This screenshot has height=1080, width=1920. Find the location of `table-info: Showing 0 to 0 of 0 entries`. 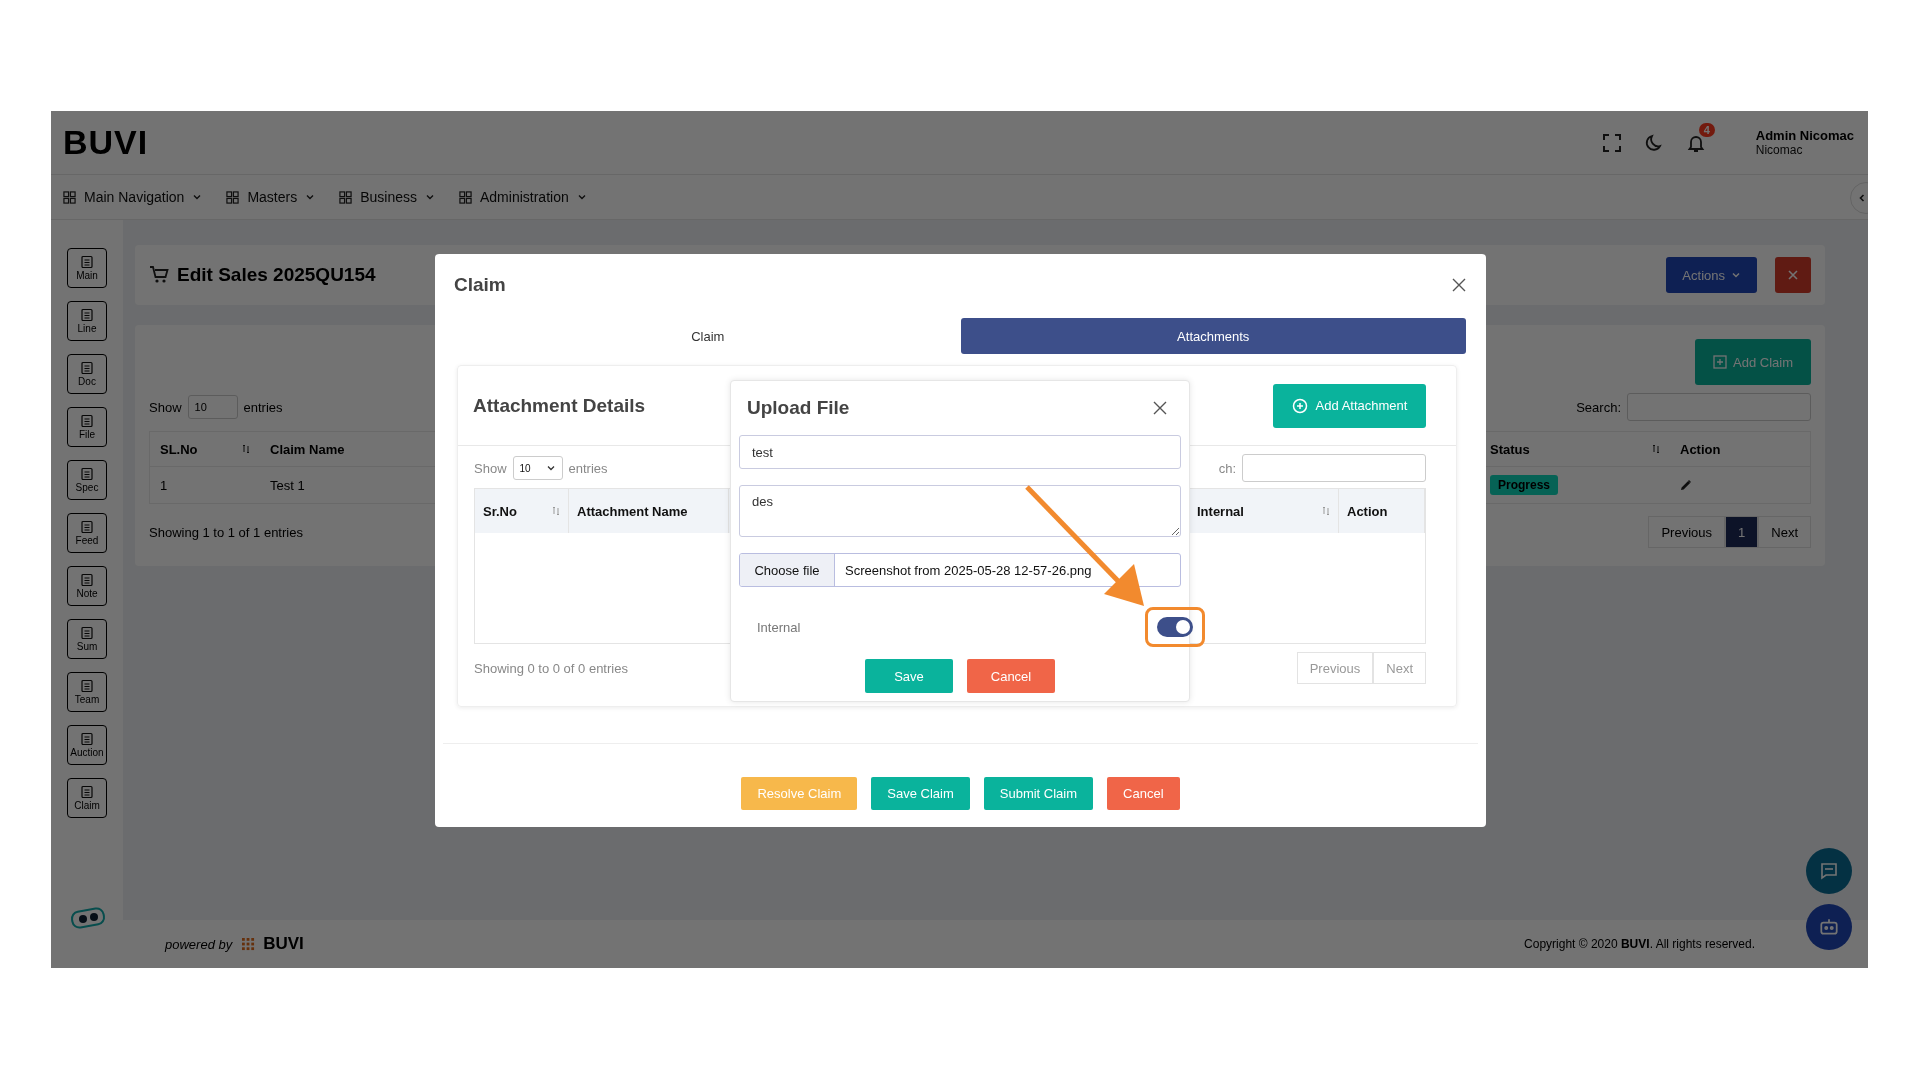

table-info: Showing 0 to 0 of 0 entries is located at coordinates (551, 668).